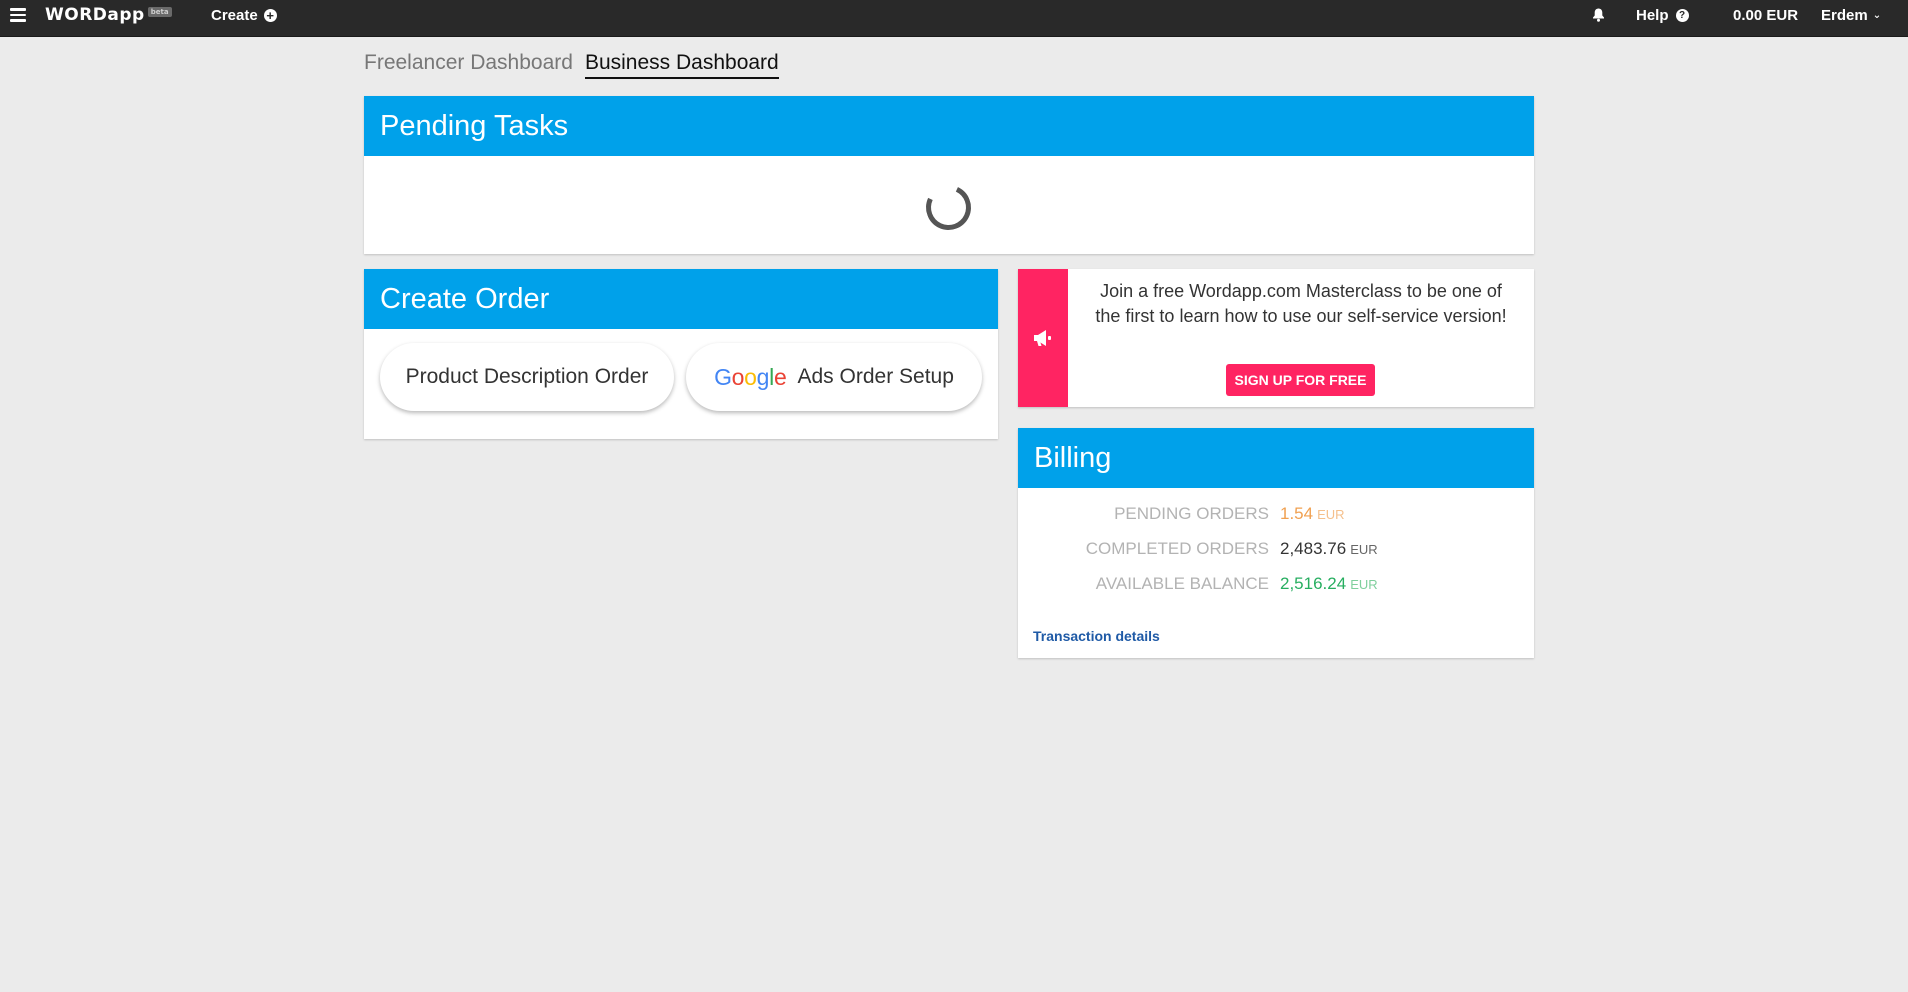 This screenshot has width=1908, height=992. I want to click on question-circle-icon: ?, so click(1682, 15).